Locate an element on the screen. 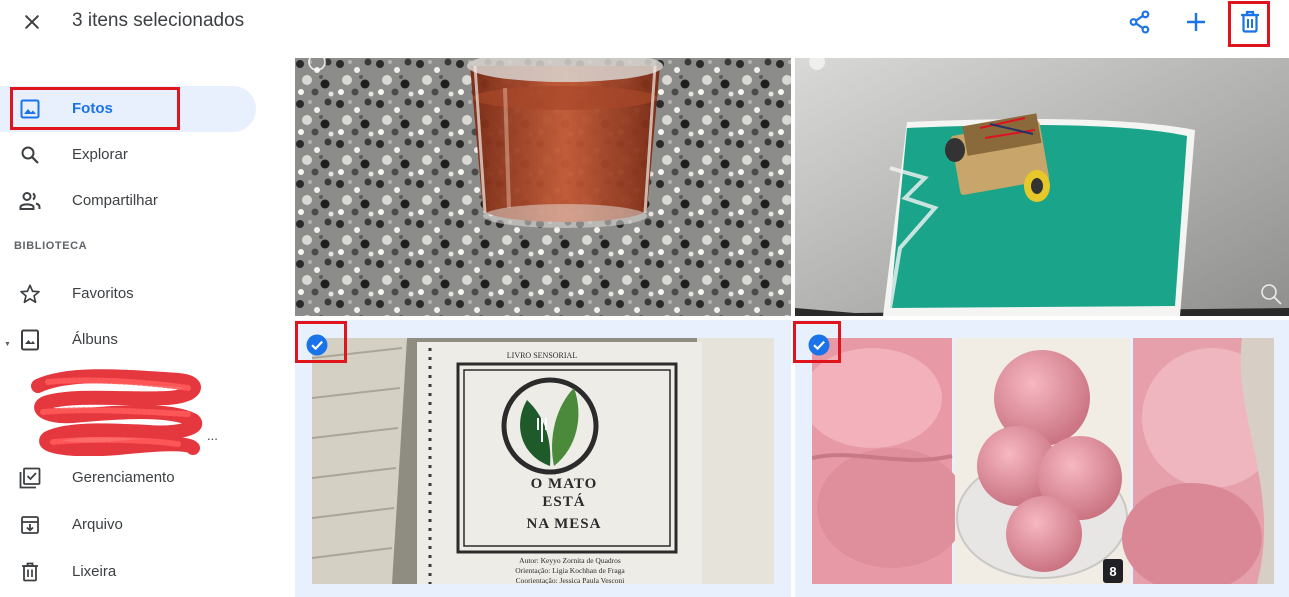  sidebar-item-fotos: Fotos is located at coordinates (128, 109).